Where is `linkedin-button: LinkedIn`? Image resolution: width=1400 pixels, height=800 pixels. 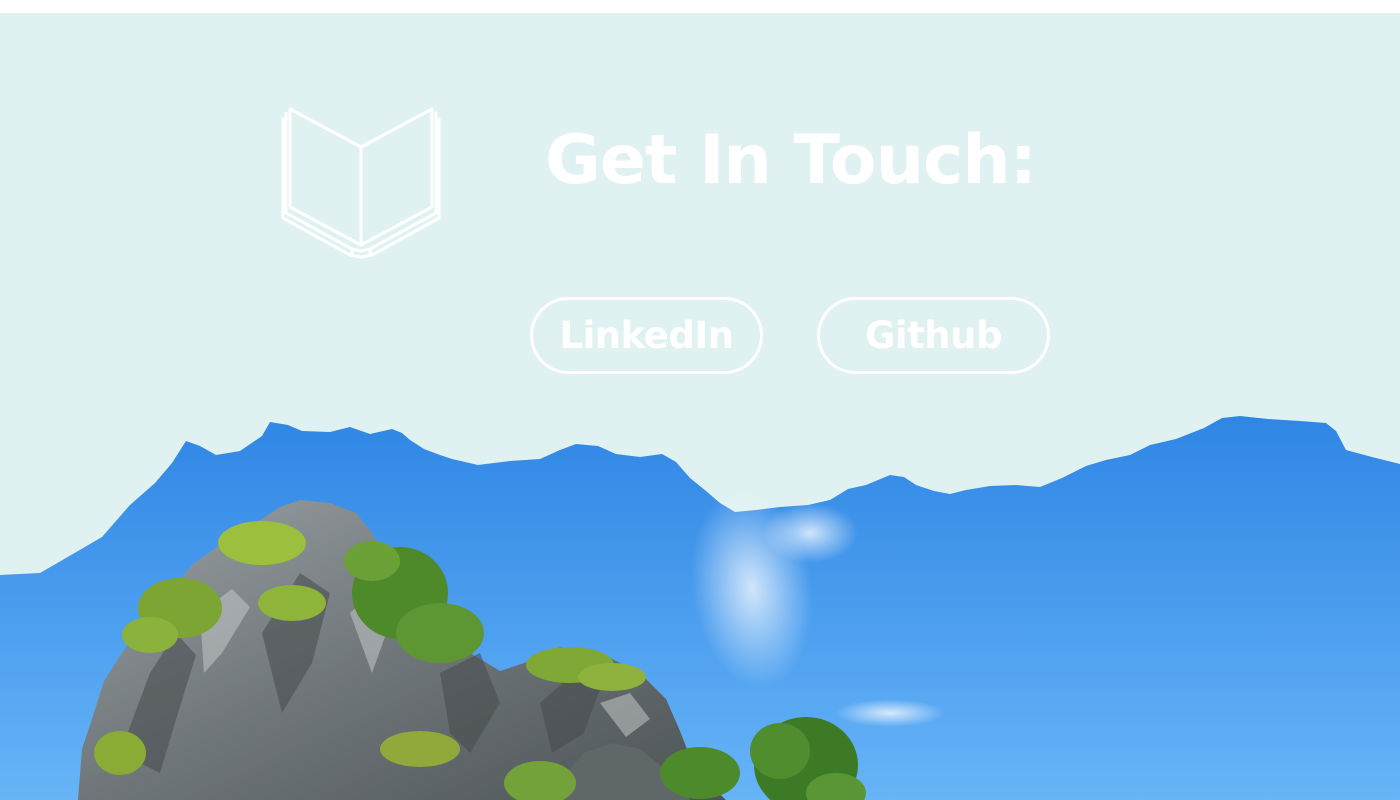
linkedin-button: LinkedIn is located at coordinates (646, 335).